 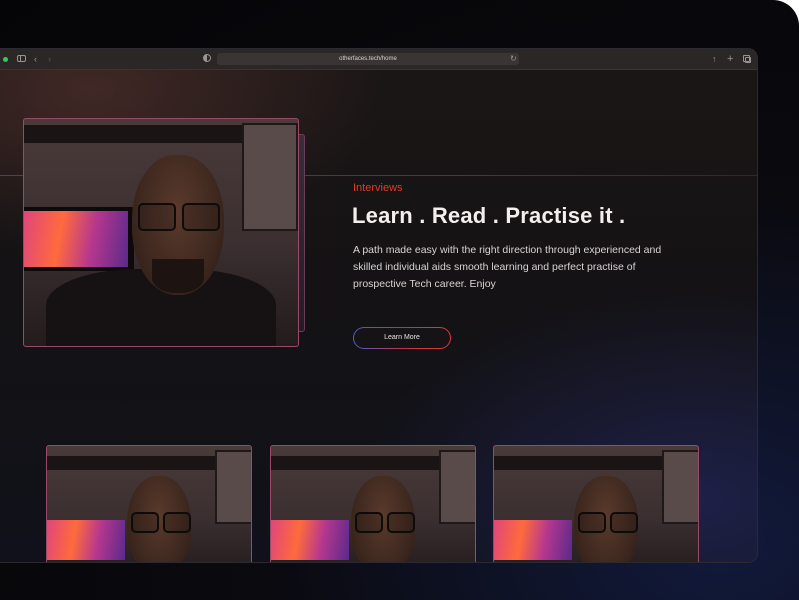 I want to click on hero-portrait-image, so click(x=161, y=232).